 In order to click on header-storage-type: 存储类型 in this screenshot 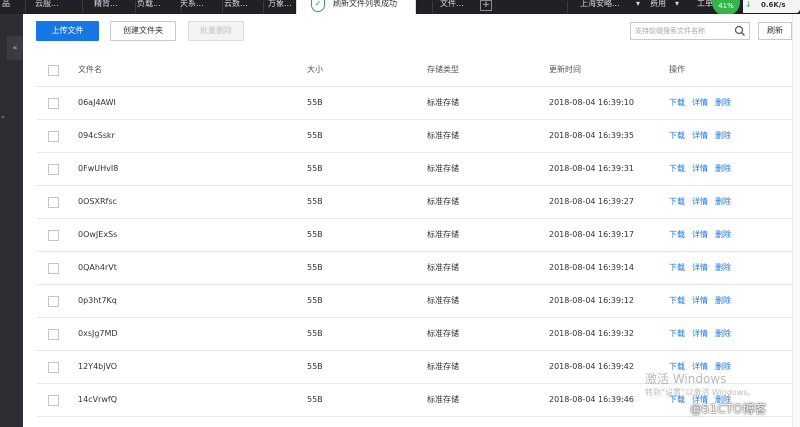, I will do `click(443, 69)`.